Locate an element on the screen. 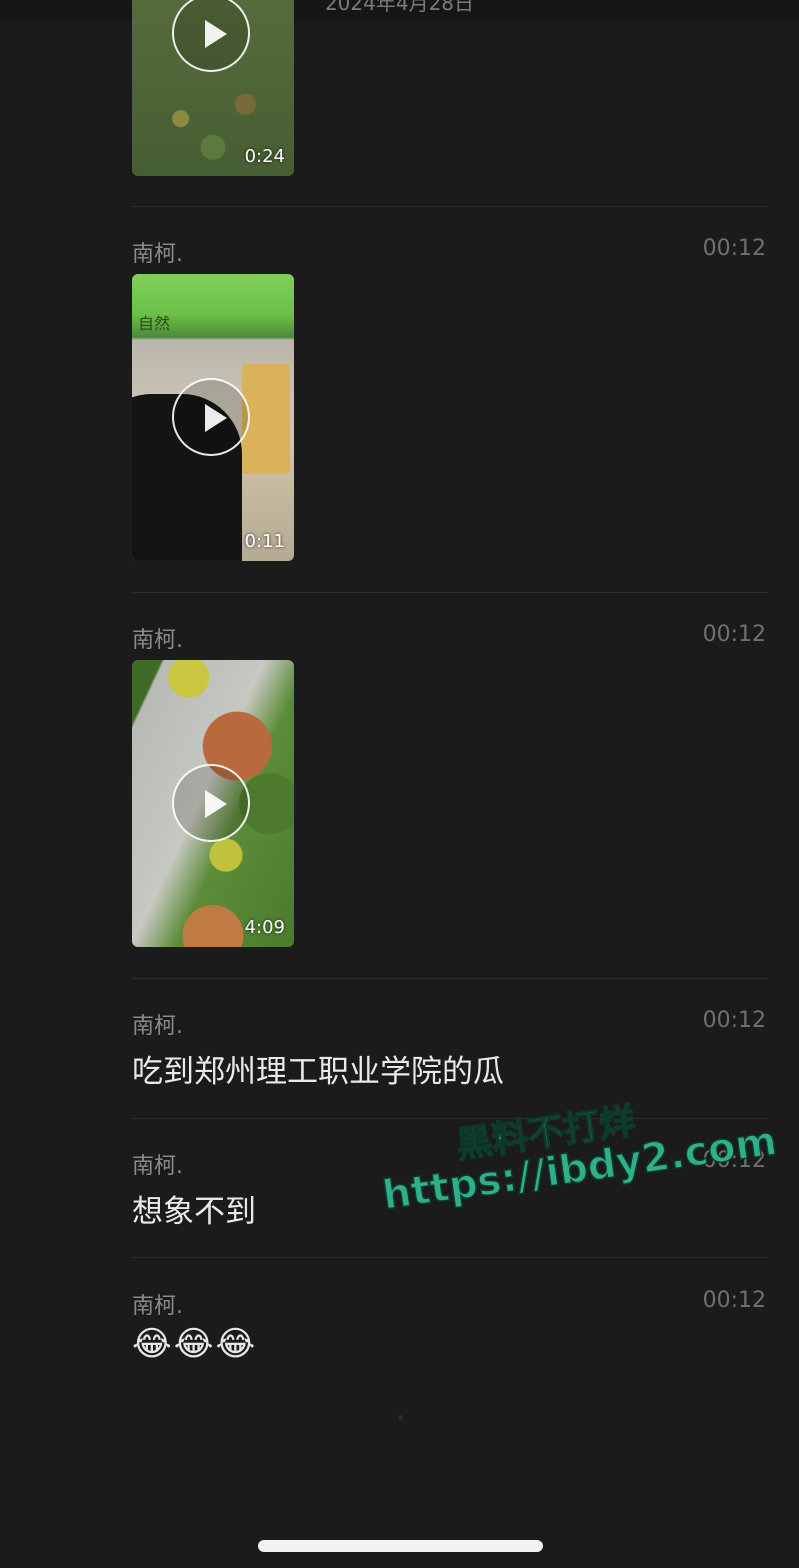 Image resolution: width=799 pixels, height=1568 pixels. emoji-laughing-icon: 😂😂😂 is located at coordinates (195, 1344).